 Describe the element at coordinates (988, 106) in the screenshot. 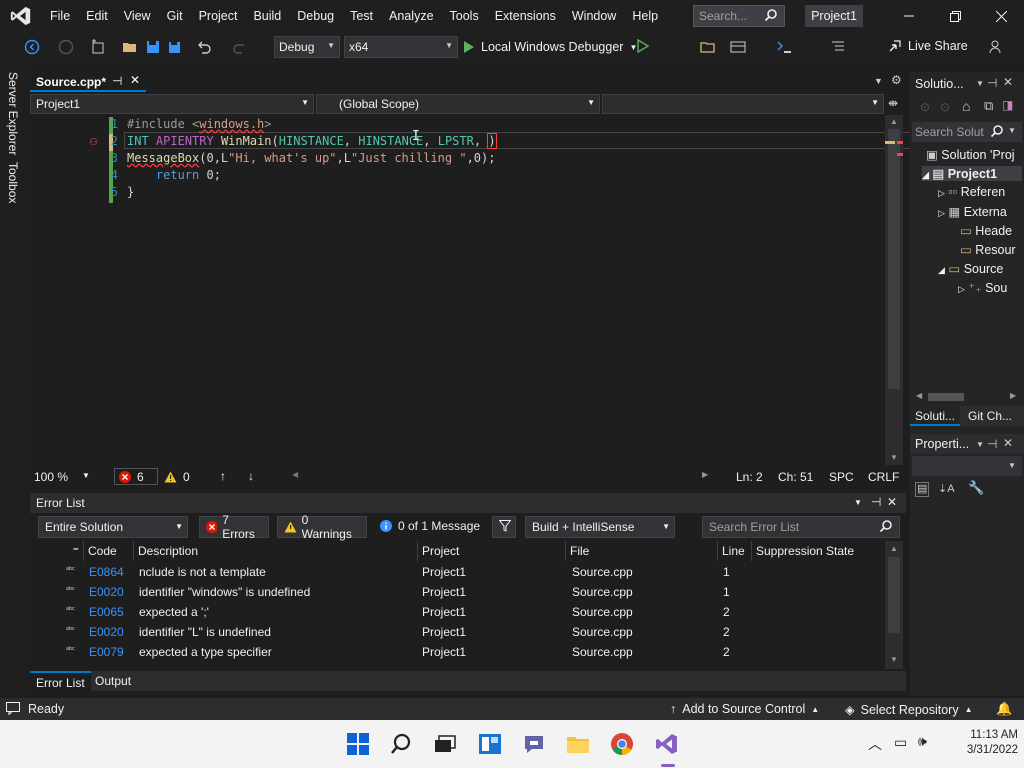

I see `sync-view-icon: ⧉` at that location.